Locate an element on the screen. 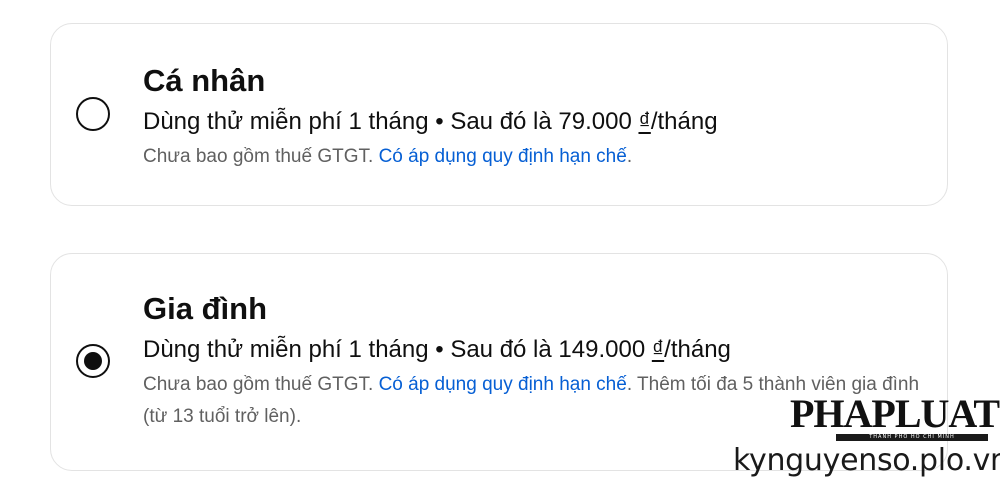 The height and width of the screenshot is (490, 1000). watermark-logo-text: PHAPLUAT is located at coordinates (895, 413).